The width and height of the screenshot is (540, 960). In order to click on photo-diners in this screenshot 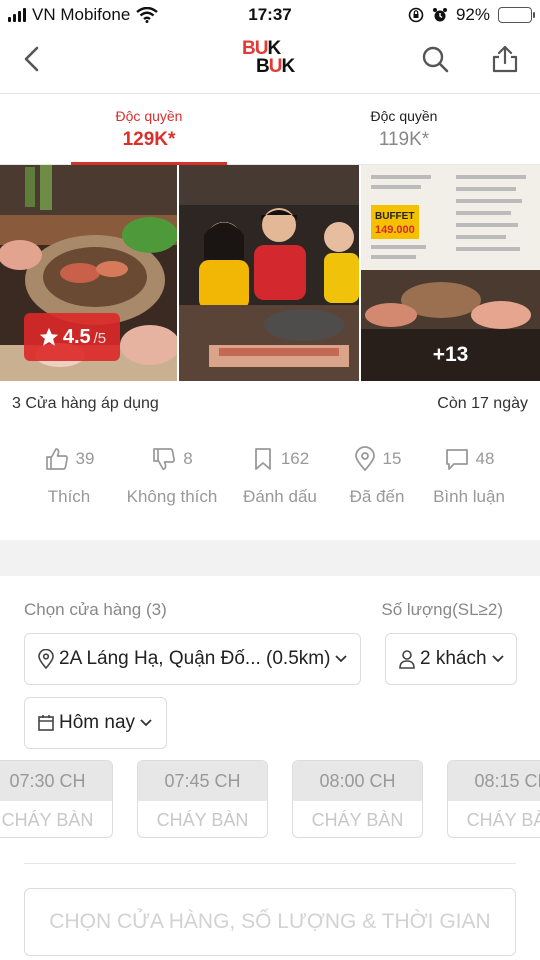, I will do `click(269, 273)`.